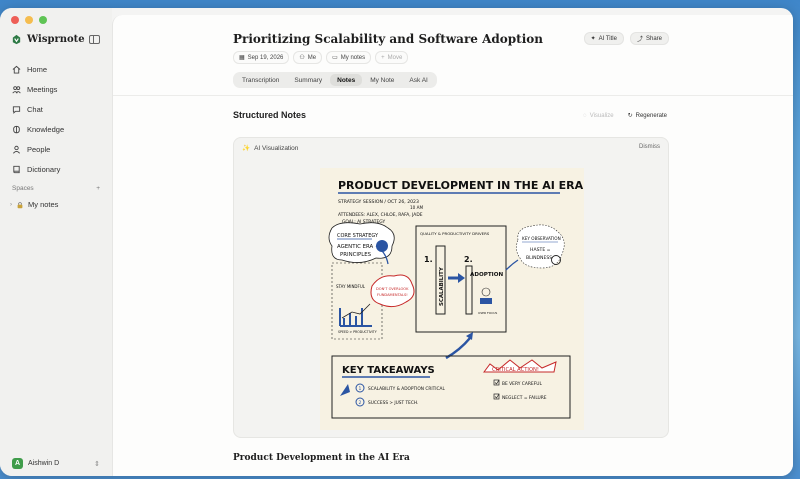 This screenshot has width=800, height=479. I want to click on sketch-takeaway-1: SCALABILITY & ADOPTION CRITICAL, so click(406, 389).